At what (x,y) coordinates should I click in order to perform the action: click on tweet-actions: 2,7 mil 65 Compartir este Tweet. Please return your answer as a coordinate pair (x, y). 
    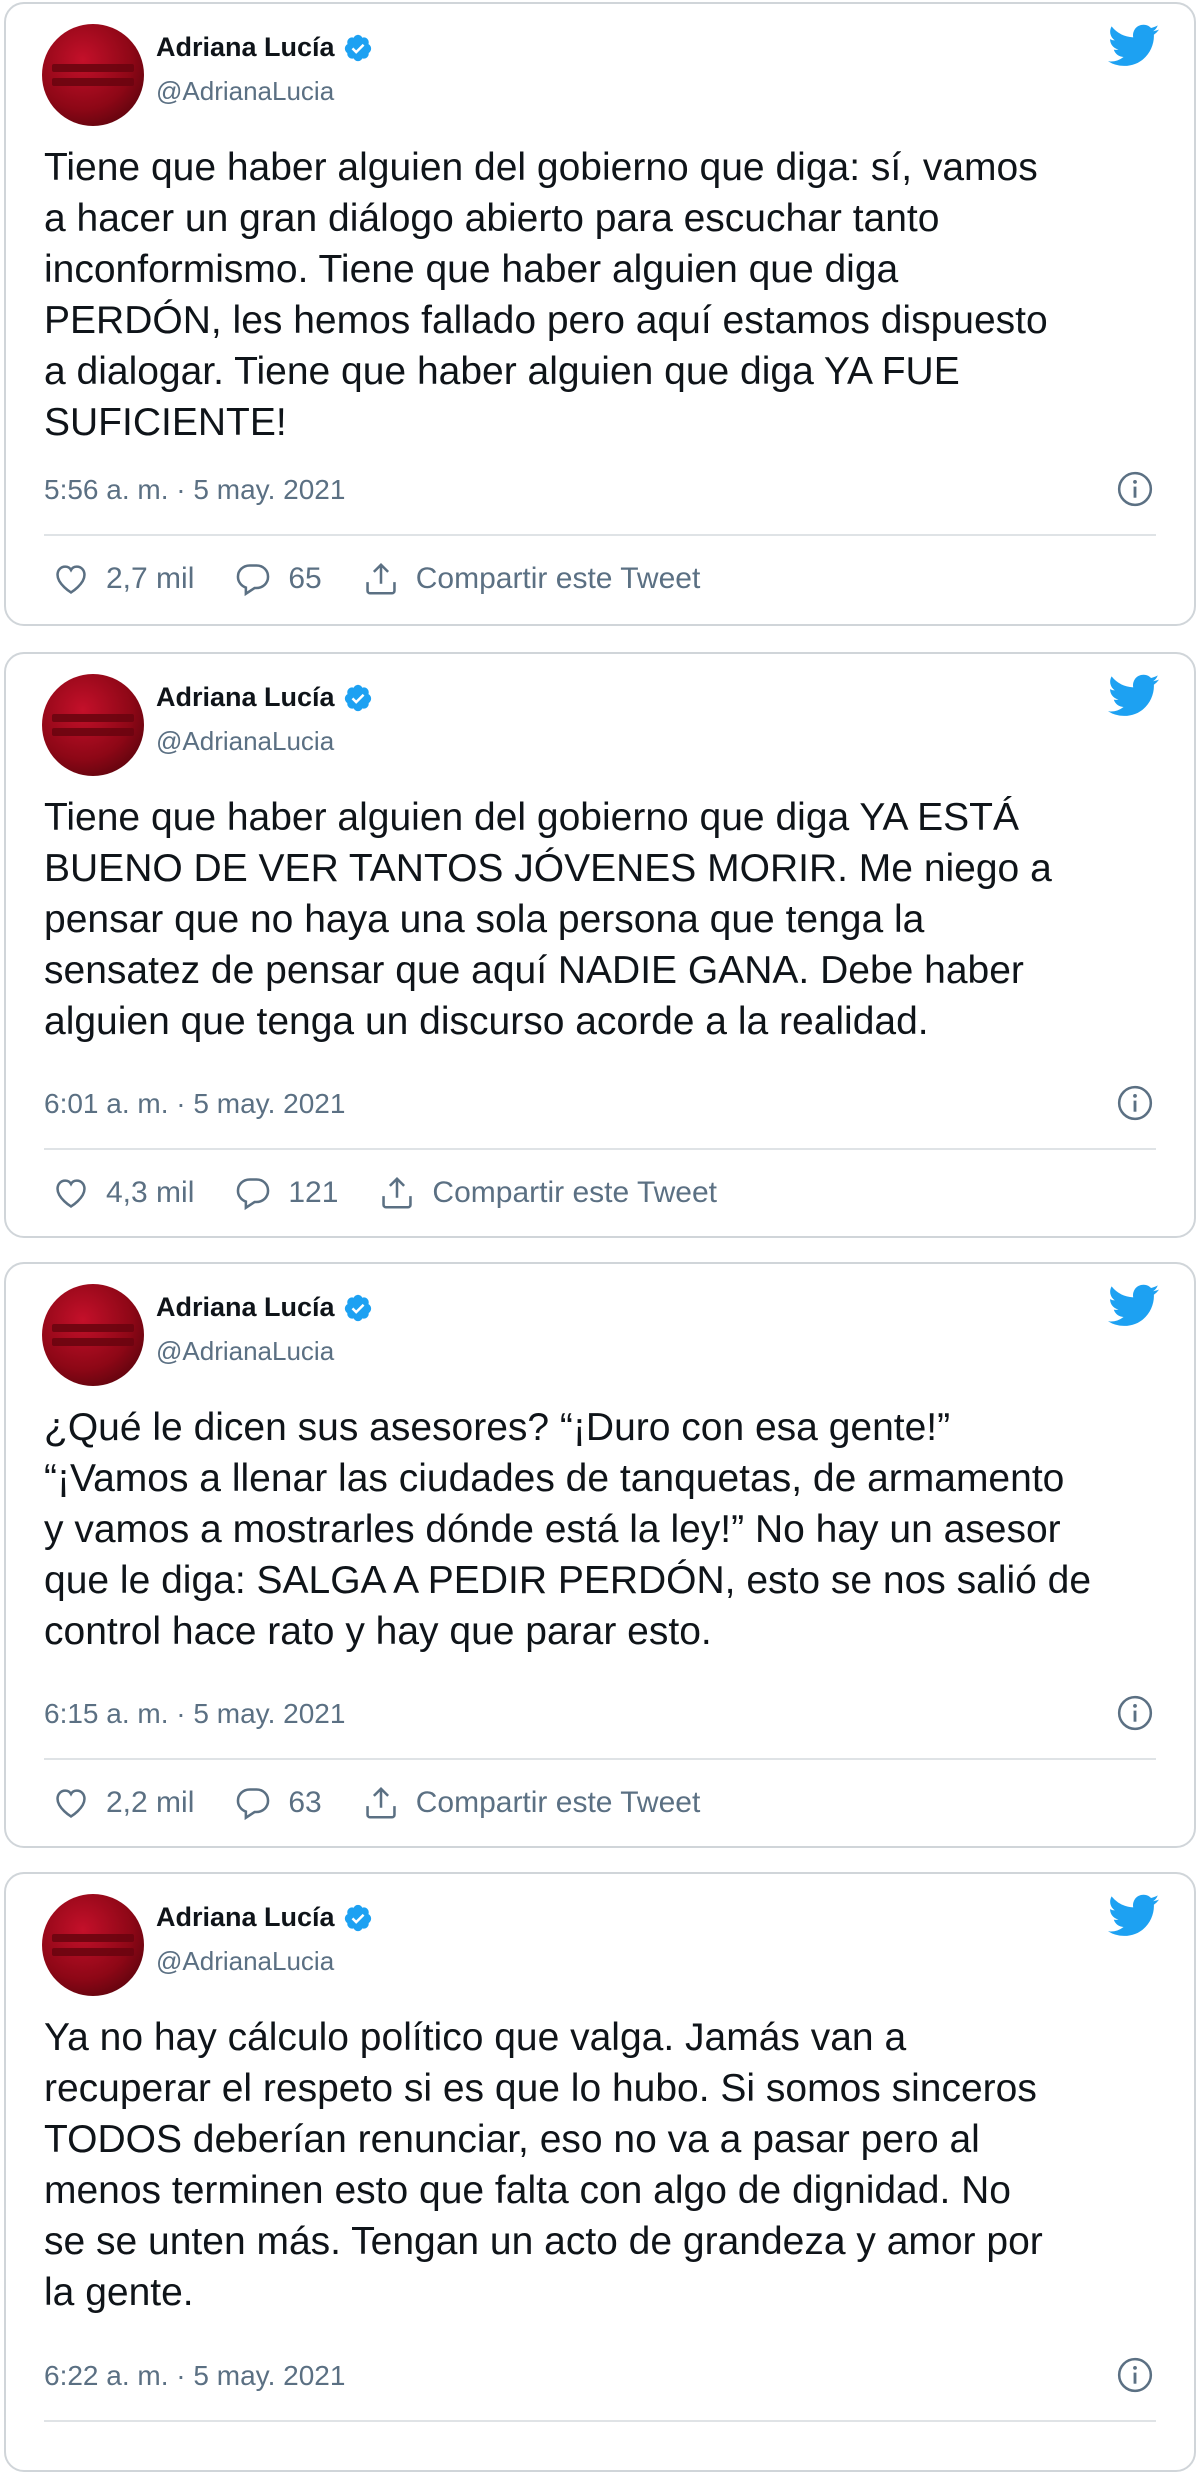
    Looking at the image, I should click on (396, 579).